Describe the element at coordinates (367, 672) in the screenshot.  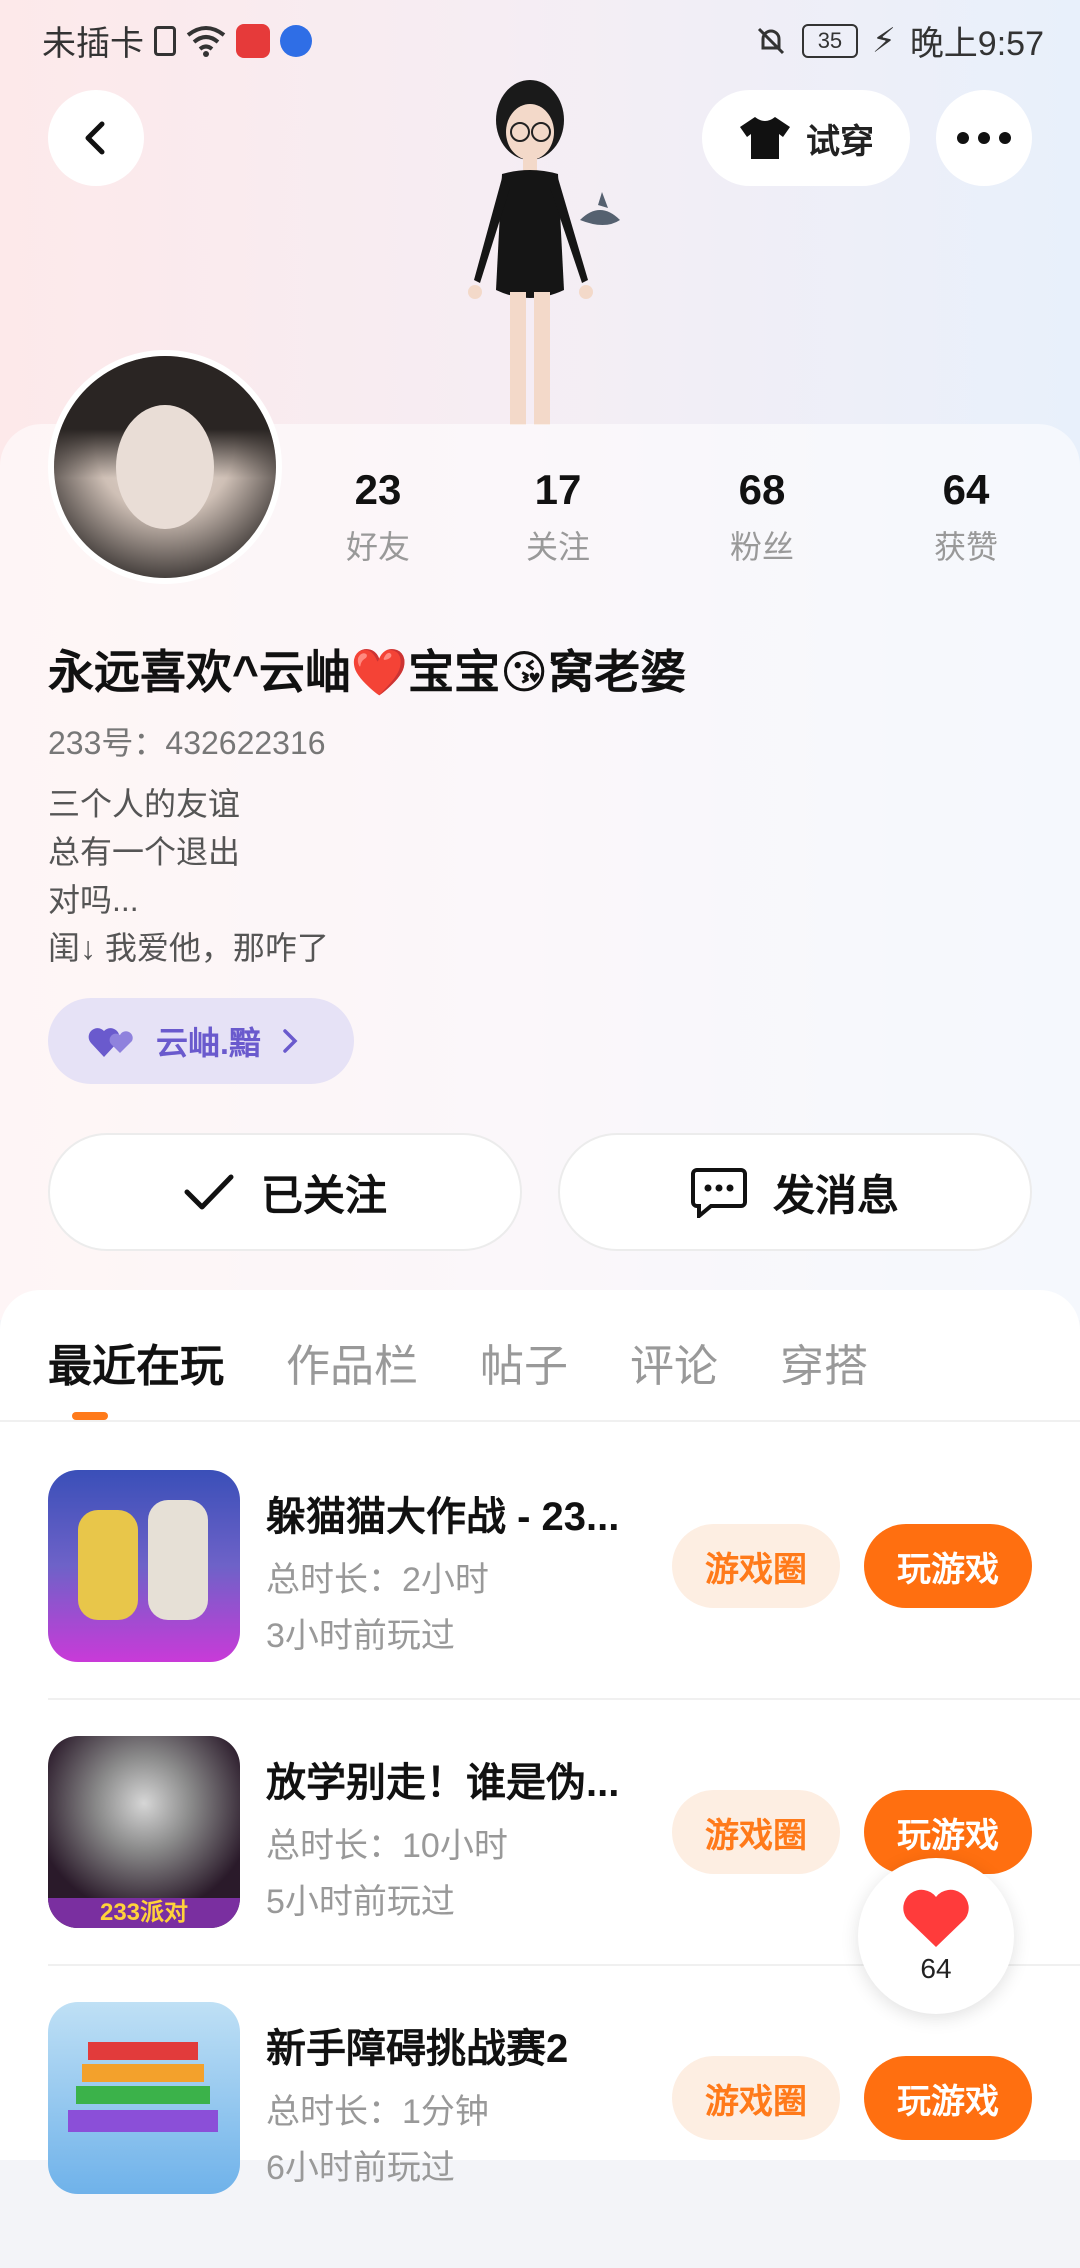
I see `profile-nickname: 永远喜欢^云岫❤️宝宝😘窝老婆` at that location.